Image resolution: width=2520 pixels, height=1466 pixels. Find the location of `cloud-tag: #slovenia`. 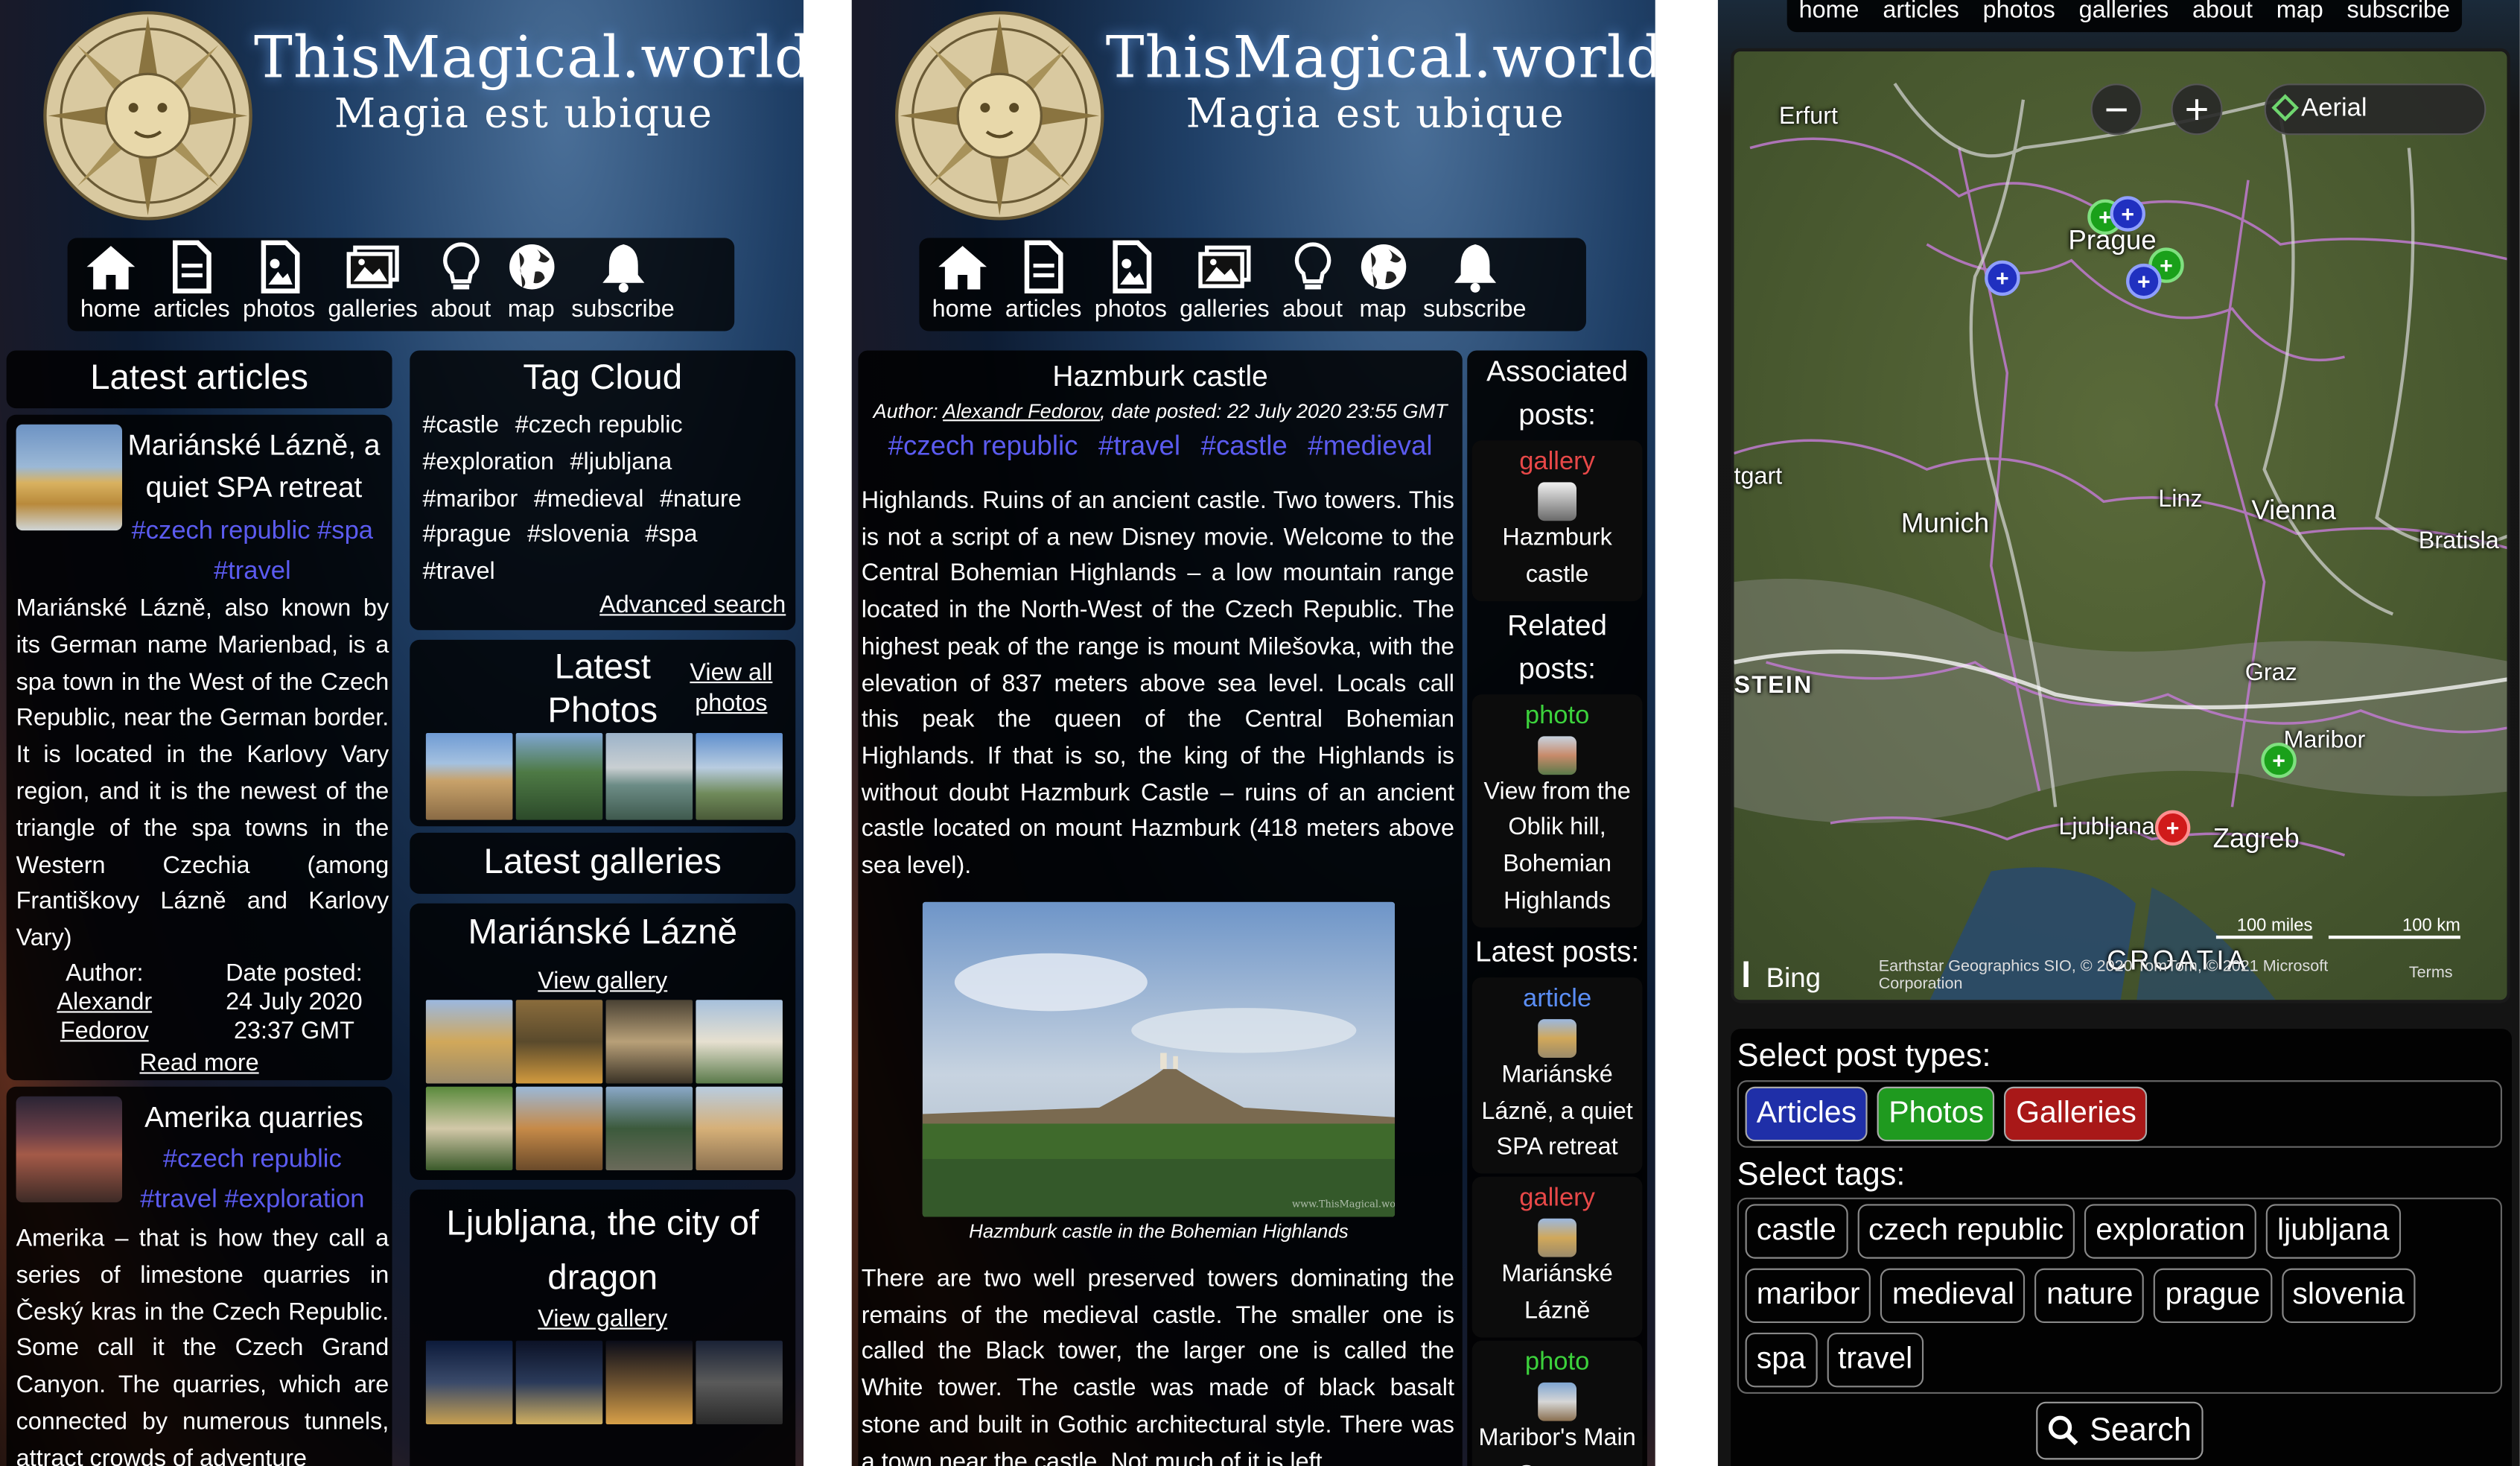

cloud-tag: #slovenia is located at coordinates (578, 535).